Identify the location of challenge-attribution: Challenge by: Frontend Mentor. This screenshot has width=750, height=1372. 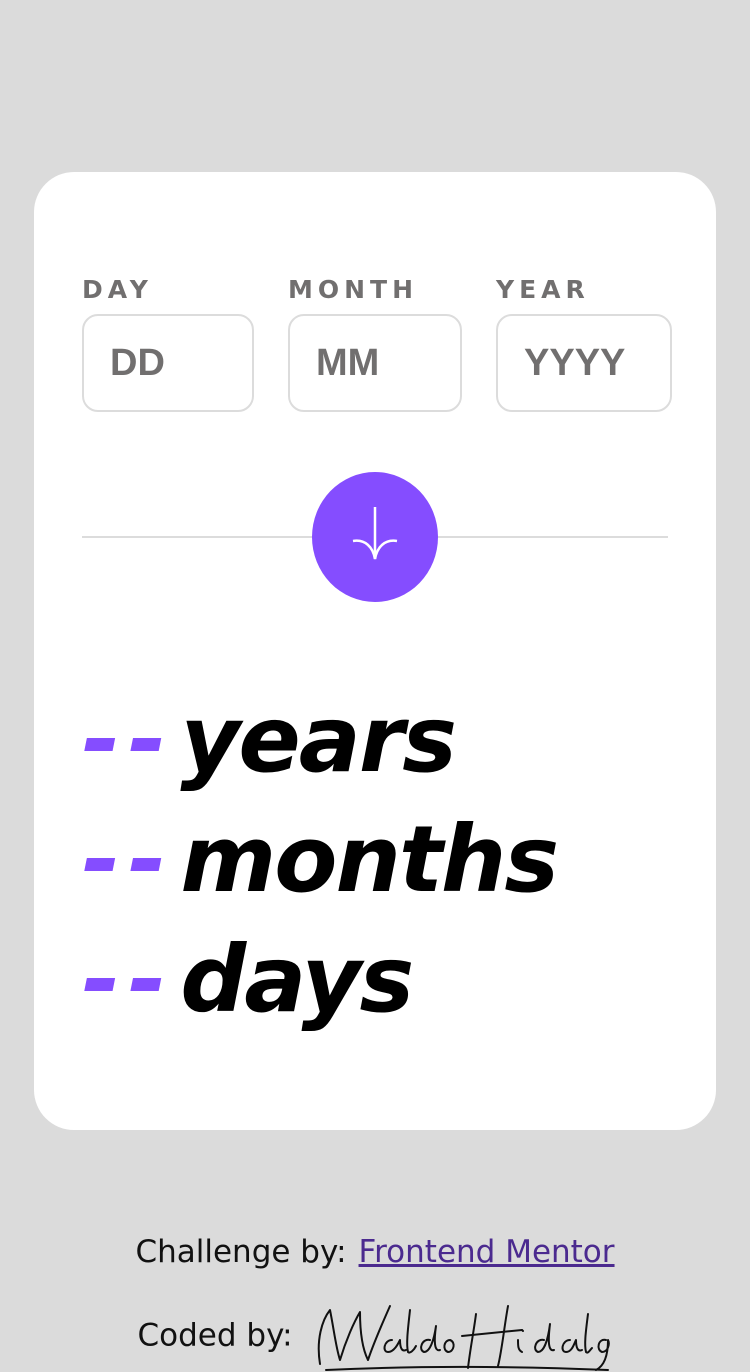
(375, 1252).